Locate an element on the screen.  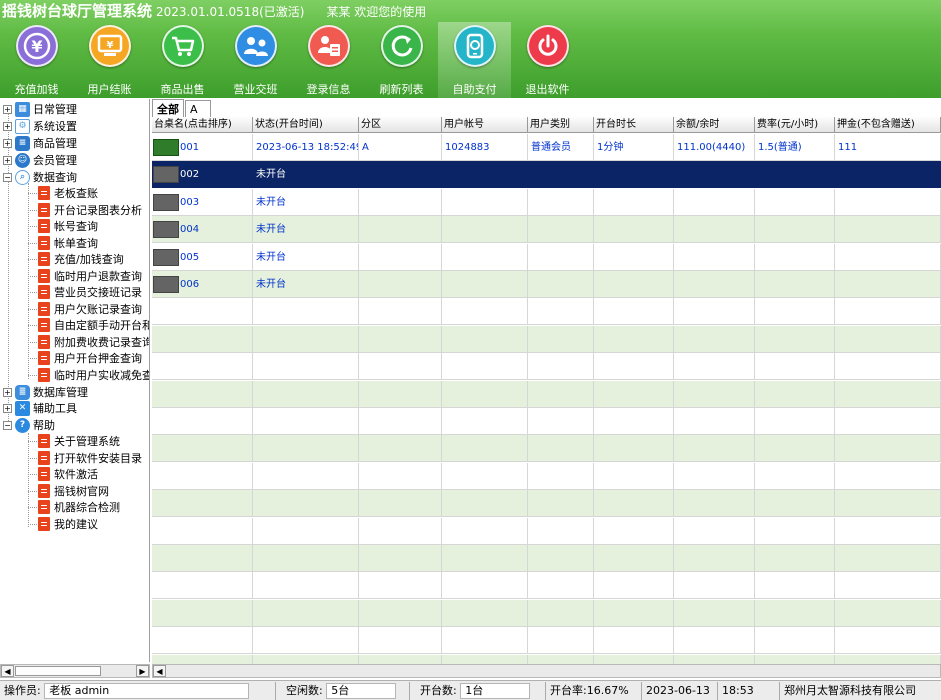
recharge-button: ¥ 充值加钱 is located at coordinates (36, 60).